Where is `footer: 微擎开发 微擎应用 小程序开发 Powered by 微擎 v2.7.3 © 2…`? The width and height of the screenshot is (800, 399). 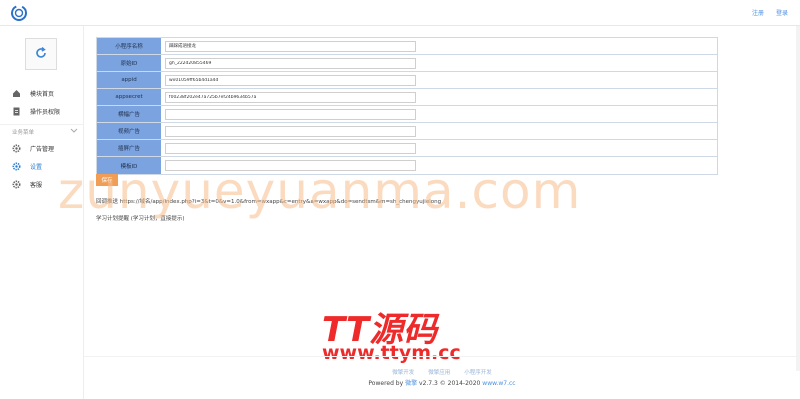 footer: 微擎开发 微擎应用 小程序开发 Powered by 微擎 v2.7.3 © 2… is located at coordinates (442, 377).